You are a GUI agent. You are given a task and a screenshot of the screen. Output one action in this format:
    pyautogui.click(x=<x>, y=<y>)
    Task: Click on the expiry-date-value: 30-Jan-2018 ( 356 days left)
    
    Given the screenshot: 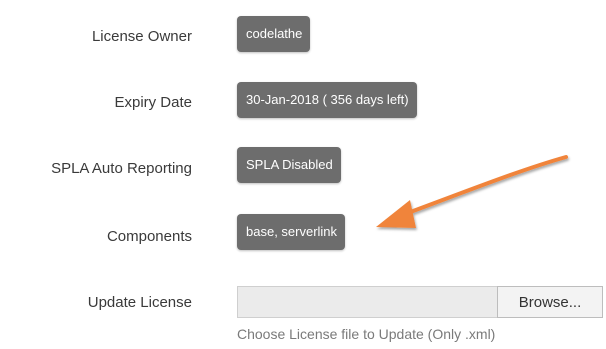 What is the action you would take?
    pyautogui.click(x=327, y=100)
    